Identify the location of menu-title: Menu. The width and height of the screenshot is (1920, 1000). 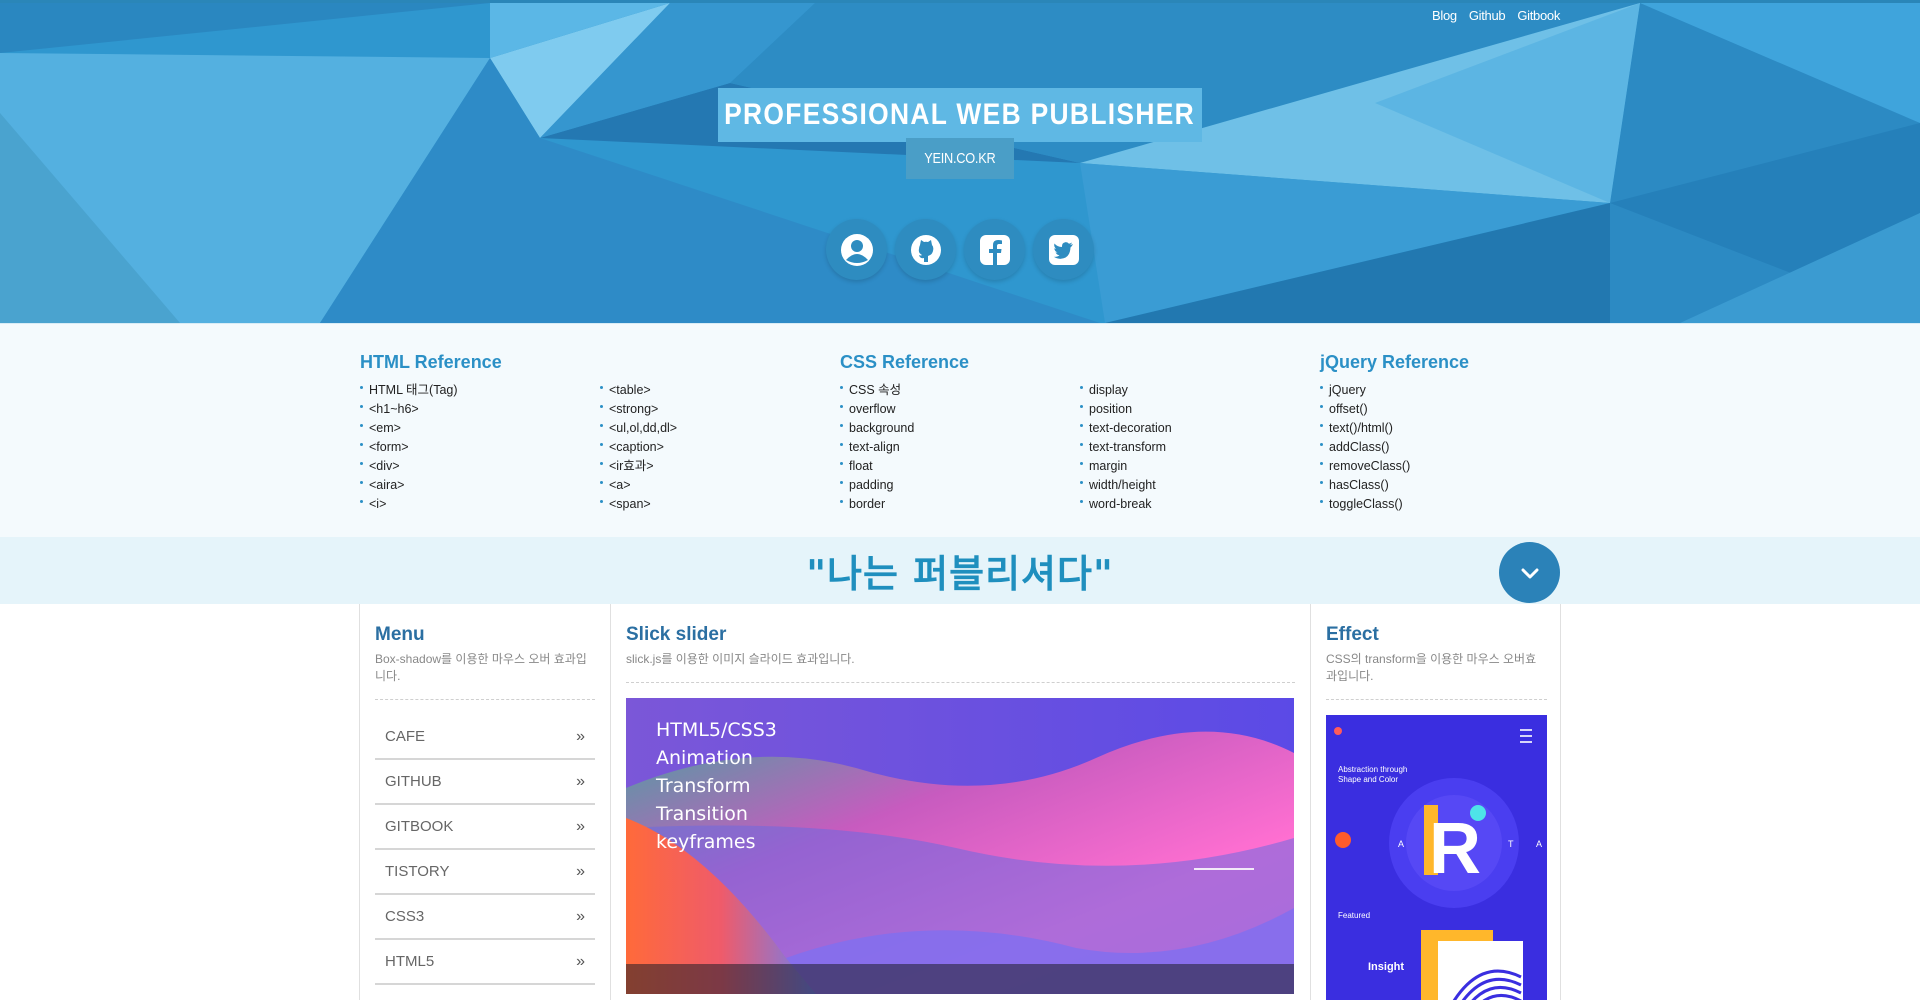
(400, 634).